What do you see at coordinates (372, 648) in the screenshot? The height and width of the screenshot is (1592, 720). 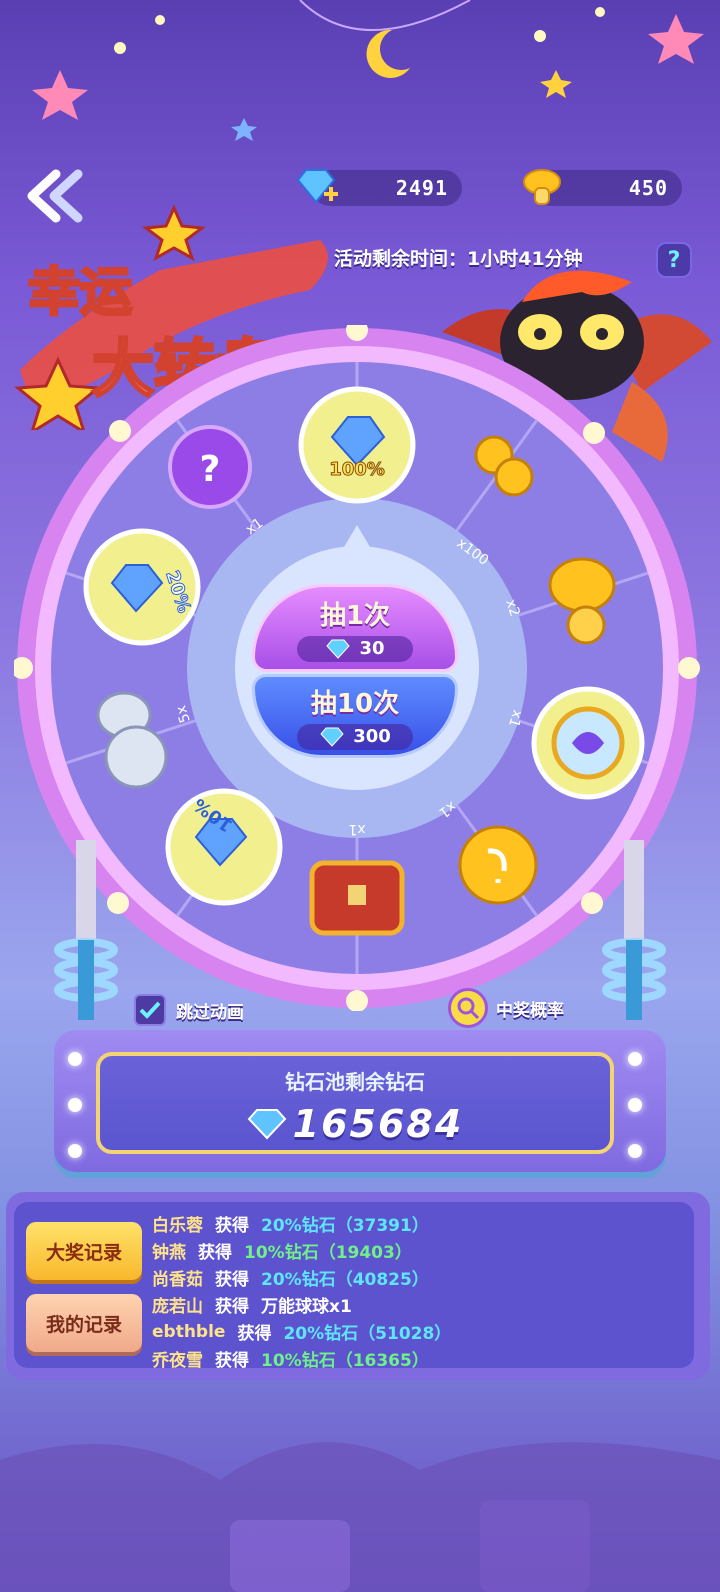 I see `draw-once-cost-value: 30` at bounding box center [372, 648].